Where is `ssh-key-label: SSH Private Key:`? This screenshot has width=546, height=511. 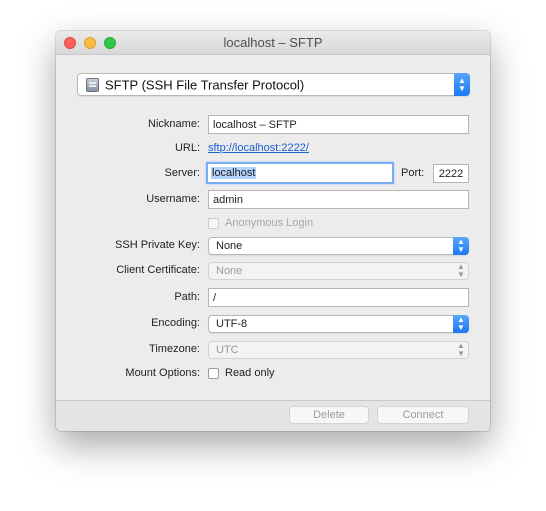
ssh-key-label: SSH Private Key: is located at coordinates (157, 245).